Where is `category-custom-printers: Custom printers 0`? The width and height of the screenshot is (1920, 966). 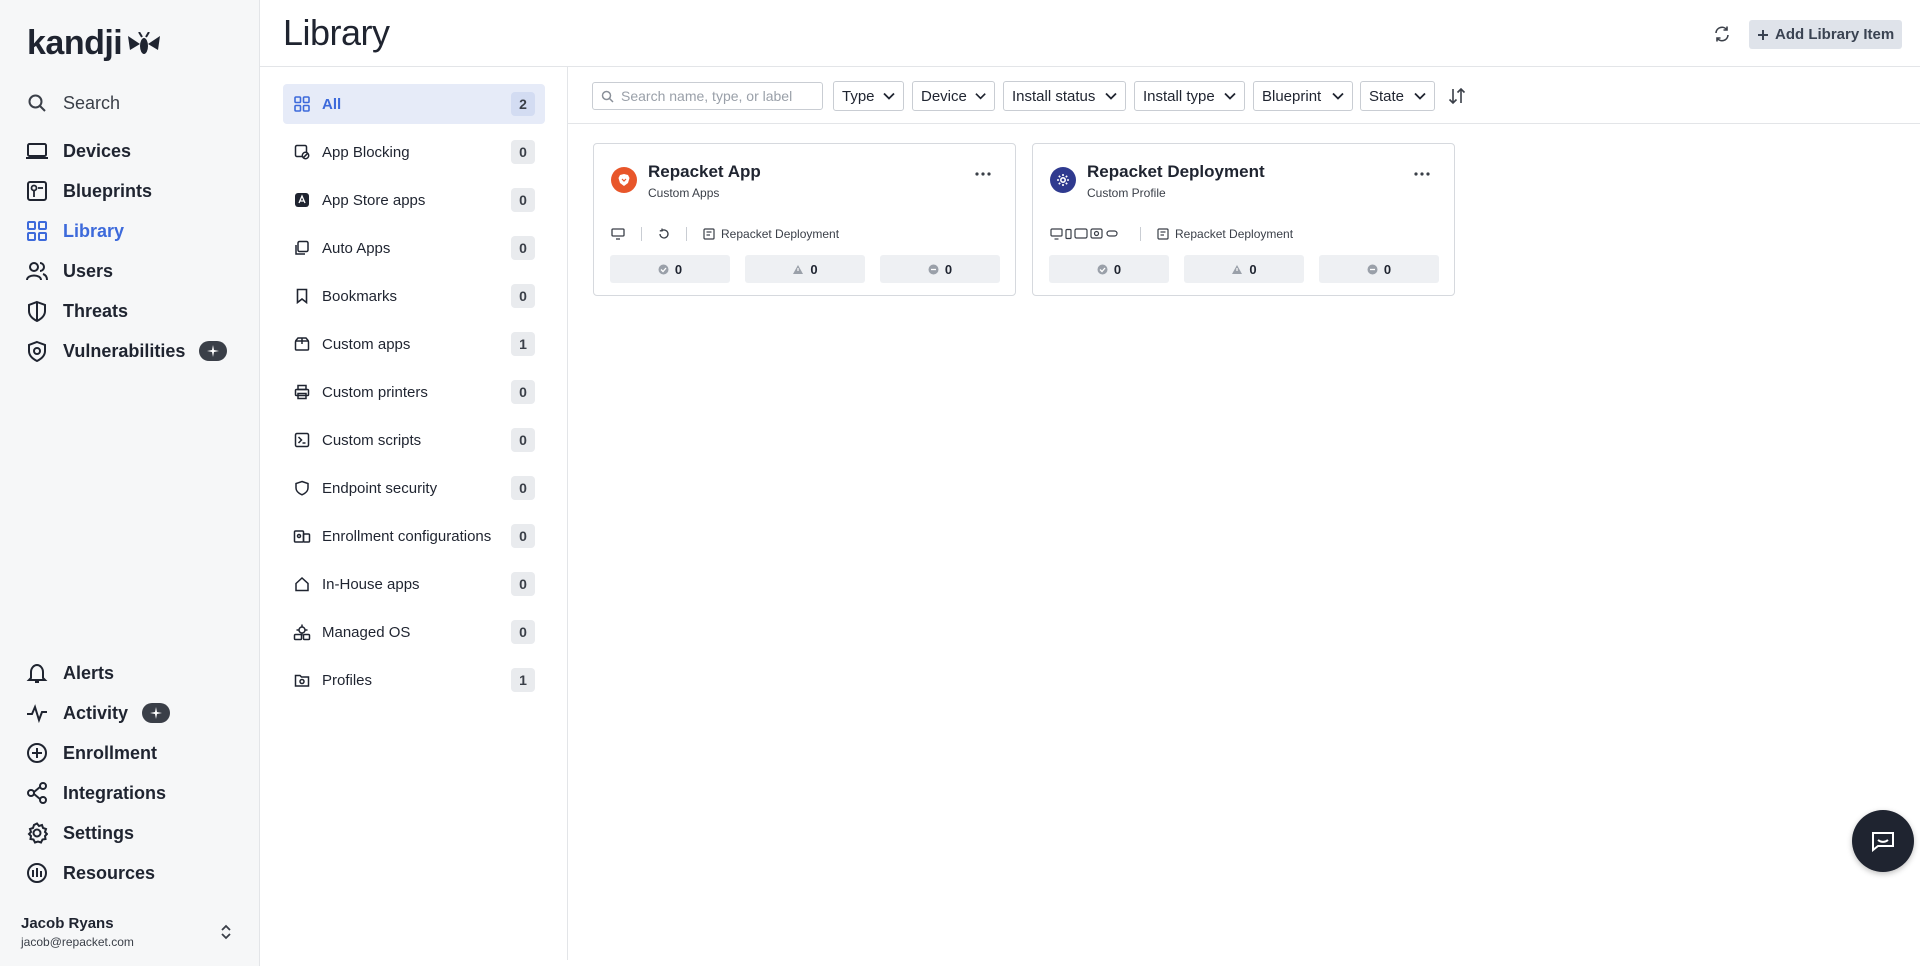 category-custom-printers: Custom printers 0 is located at coordinates (414, 392).